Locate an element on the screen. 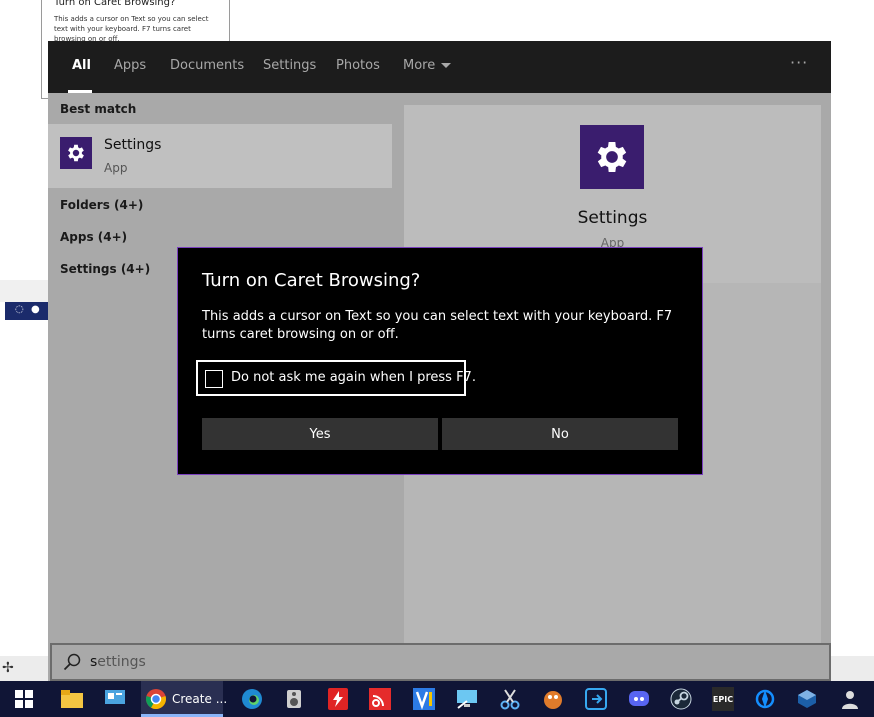  virtualbox-button is located at coordinates (807, 699).